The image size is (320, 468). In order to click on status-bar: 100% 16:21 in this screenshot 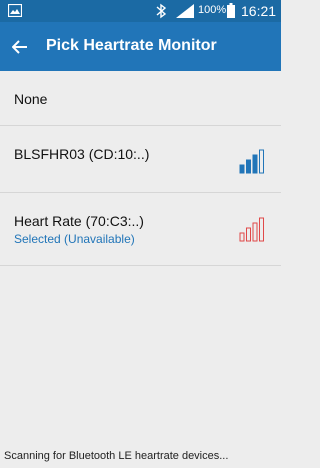, I will do `click(140, 11)`.